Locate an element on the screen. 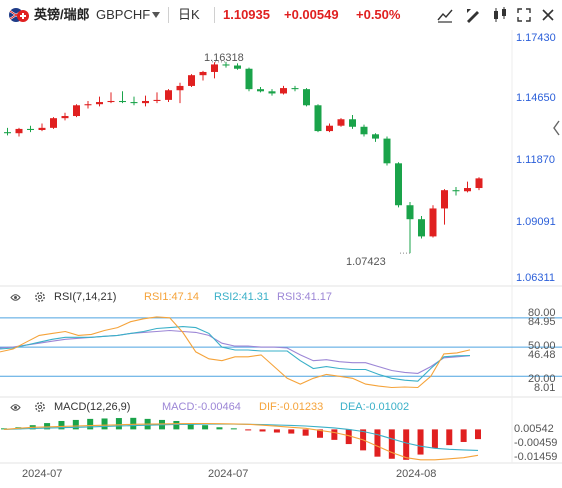 This screenshot has height=488, width=562. low-price-marker: 1.07423 is located at coordinates (366, 262).